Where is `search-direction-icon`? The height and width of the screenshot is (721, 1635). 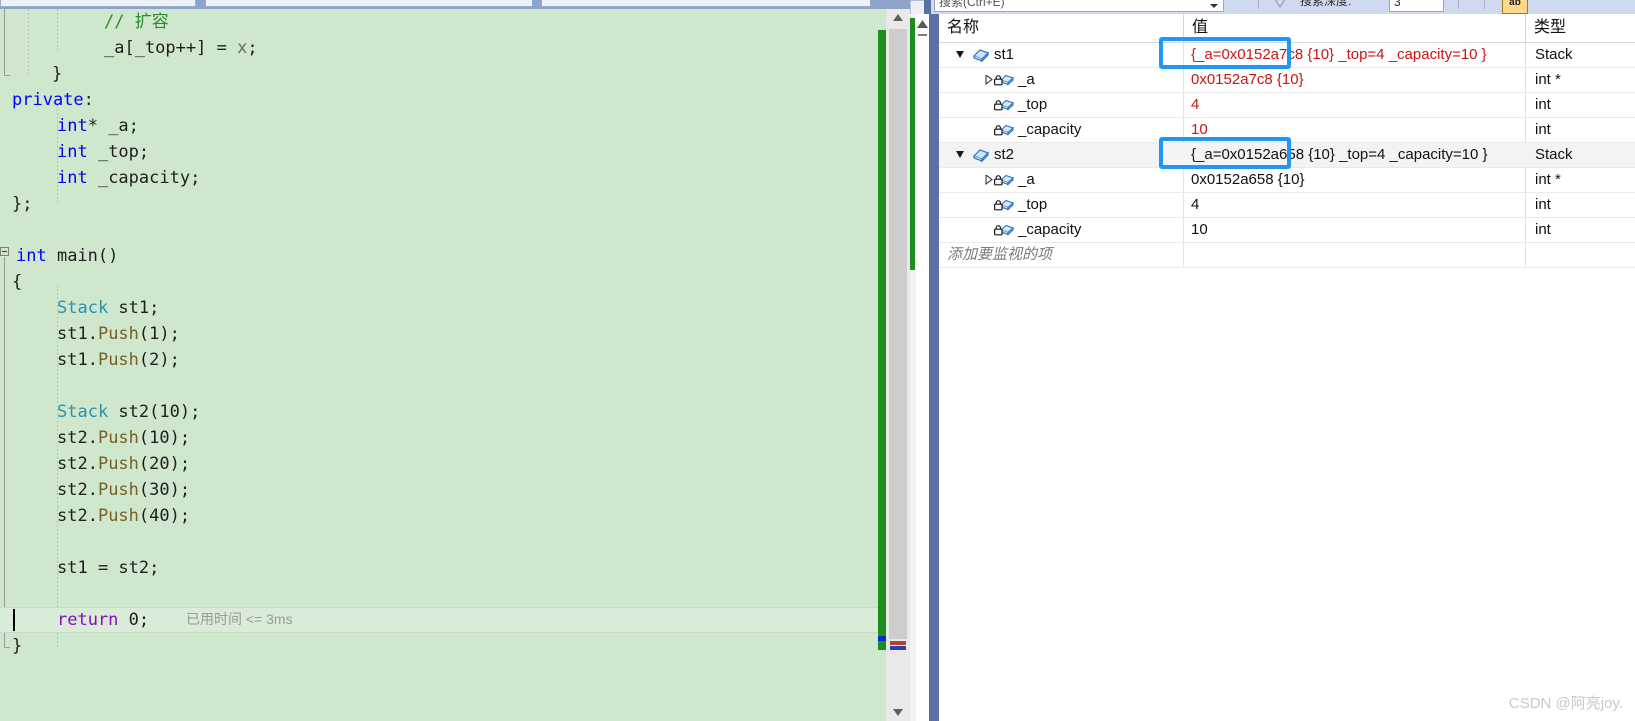 search-direction-icon is located at coordinates (1280, 5).